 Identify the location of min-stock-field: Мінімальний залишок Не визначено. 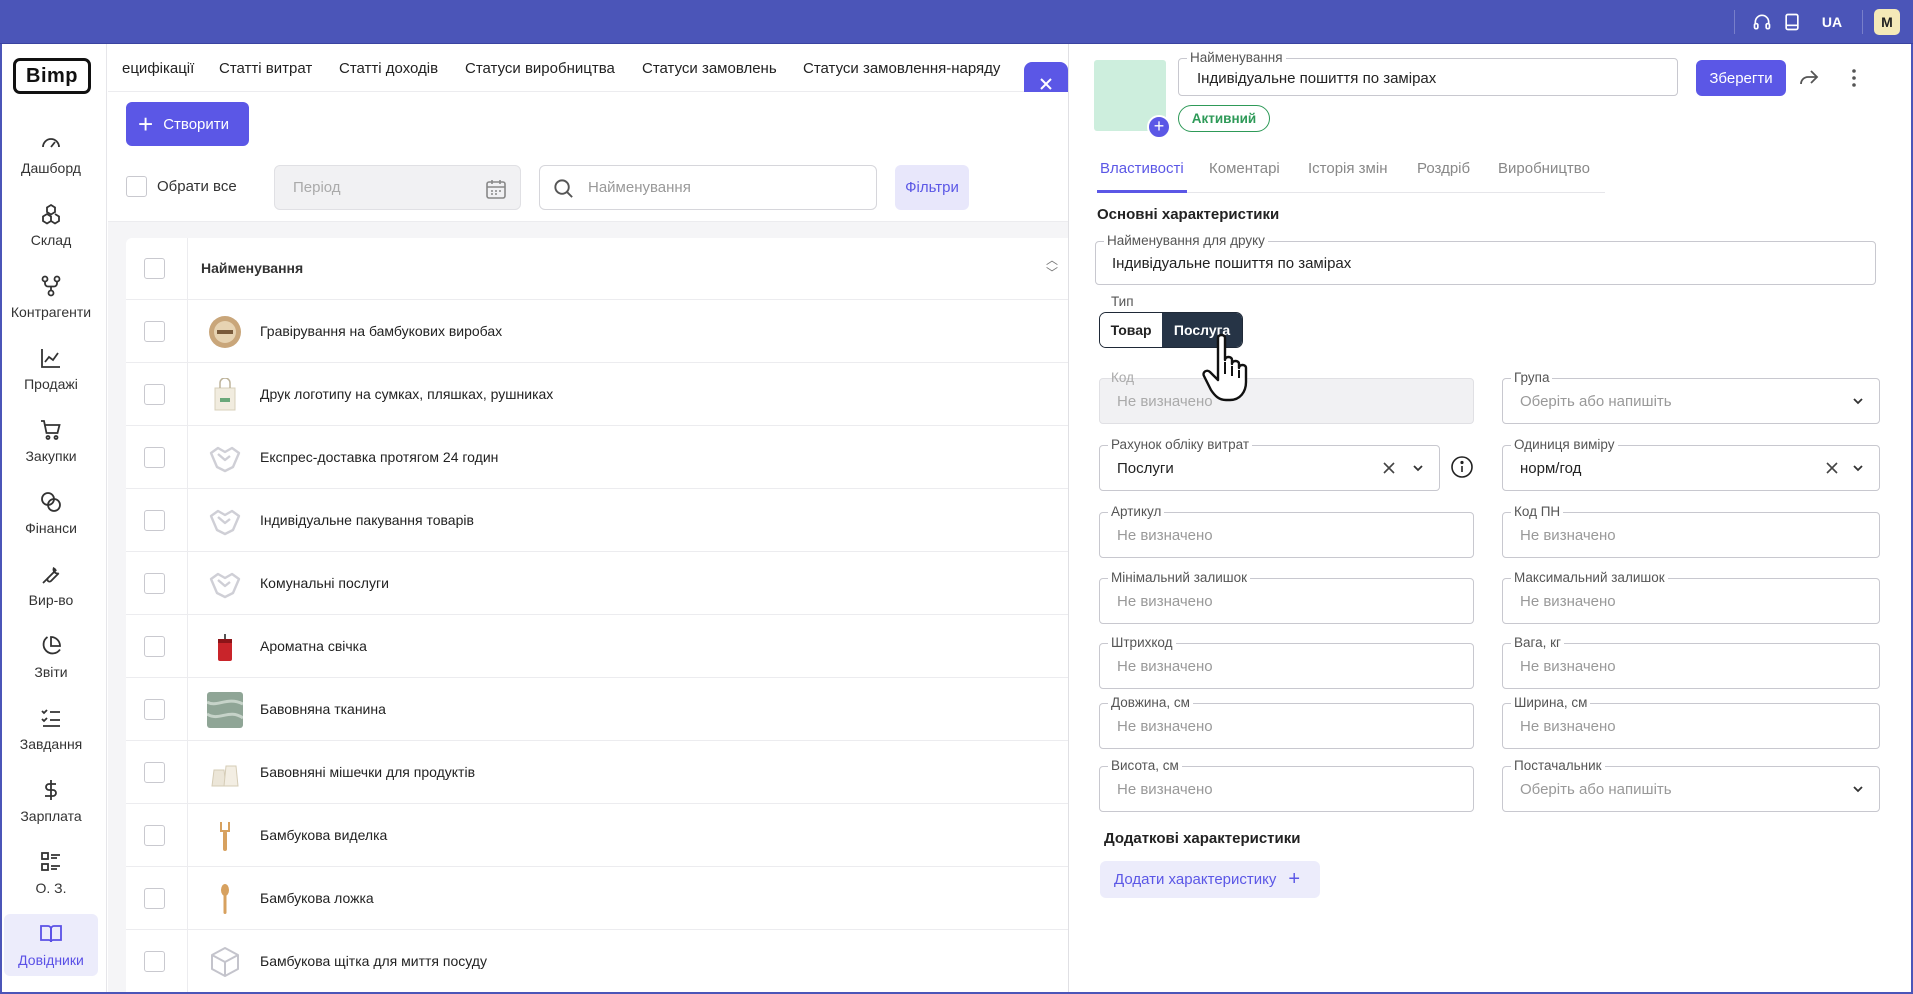
(1286, 597).